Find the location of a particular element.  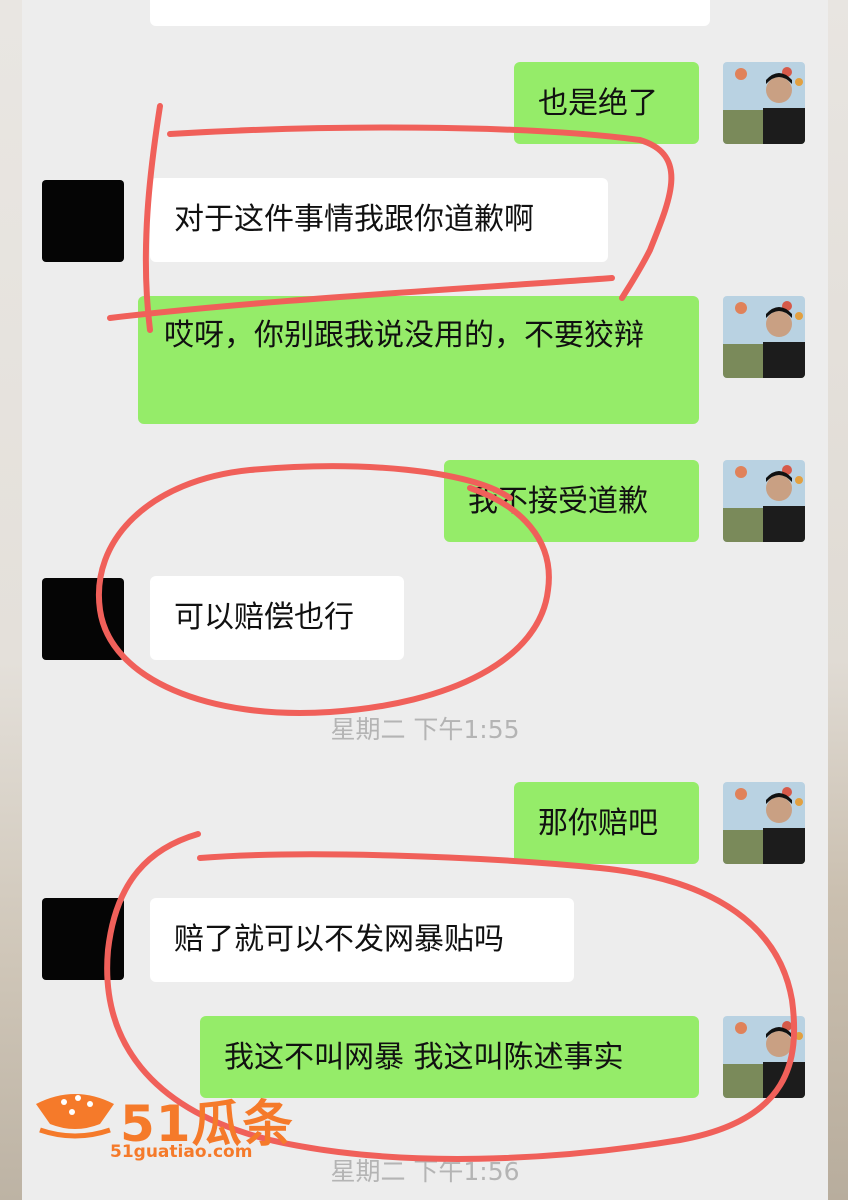

annotation-circle-compensation is located at coordinates (323, 589).